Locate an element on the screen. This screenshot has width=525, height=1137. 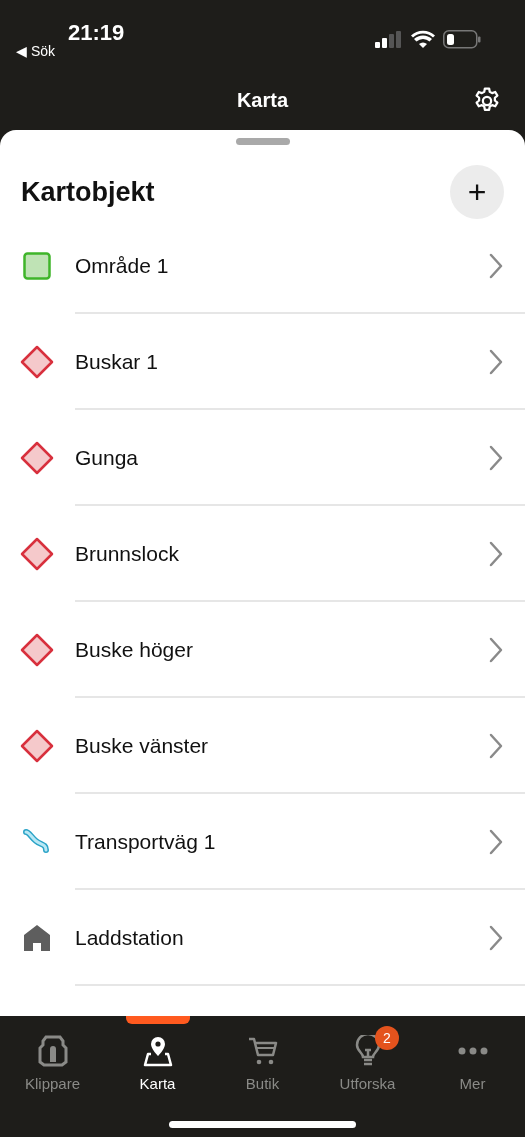
list-item: Gunga is located at coordinates (262, 458).